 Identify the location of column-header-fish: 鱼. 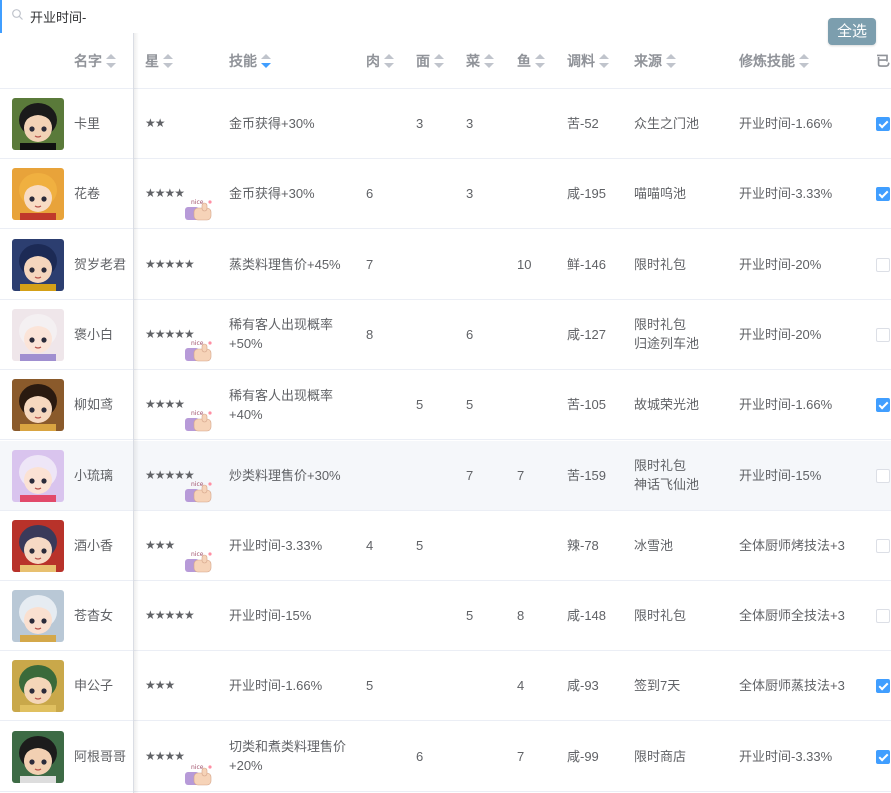
(531, 61).